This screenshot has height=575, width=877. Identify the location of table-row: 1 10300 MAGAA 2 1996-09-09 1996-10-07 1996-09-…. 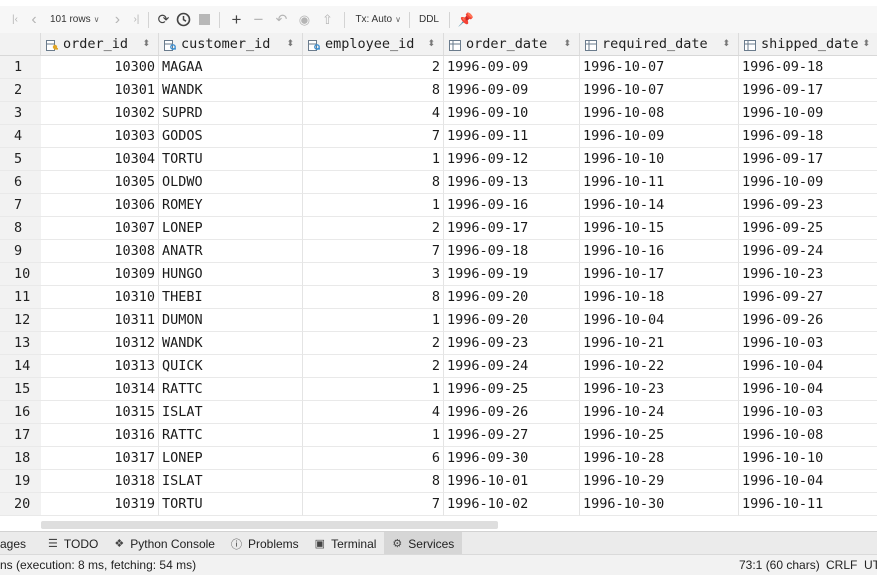
(438, 67).